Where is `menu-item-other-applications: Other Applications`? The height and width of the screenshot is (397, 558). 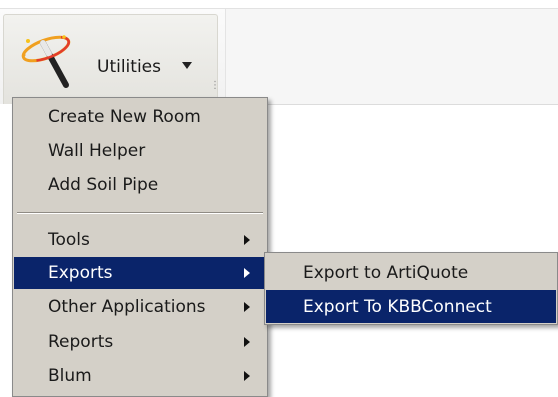
menu-item-other-applications: Other Applications is located at coordinates (140, 307).